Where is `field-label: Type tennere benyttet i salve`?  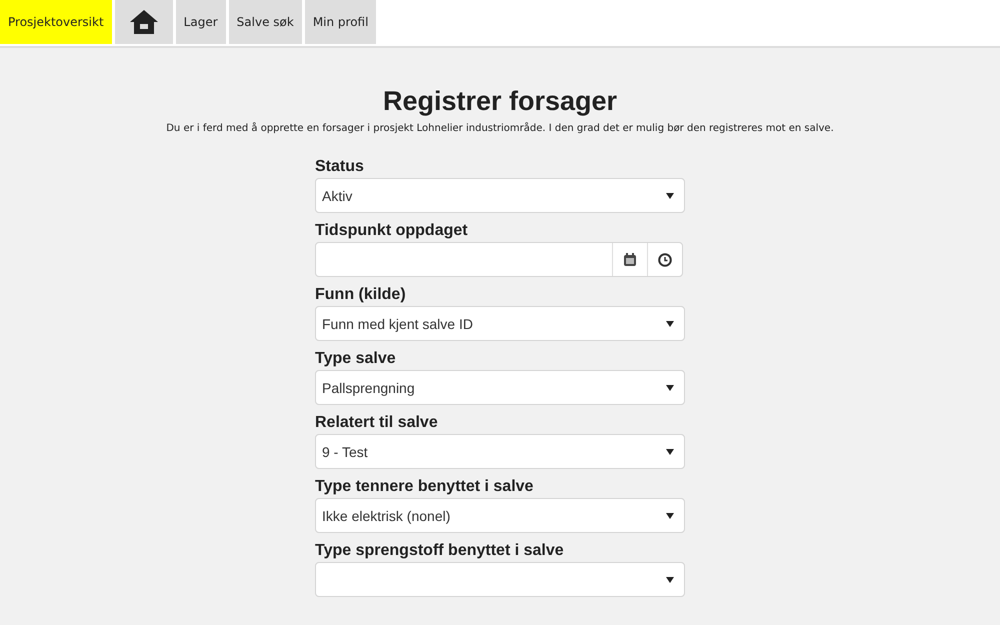 field-label: Type tennere benyttet i salve is located at coordinates (424, 487).